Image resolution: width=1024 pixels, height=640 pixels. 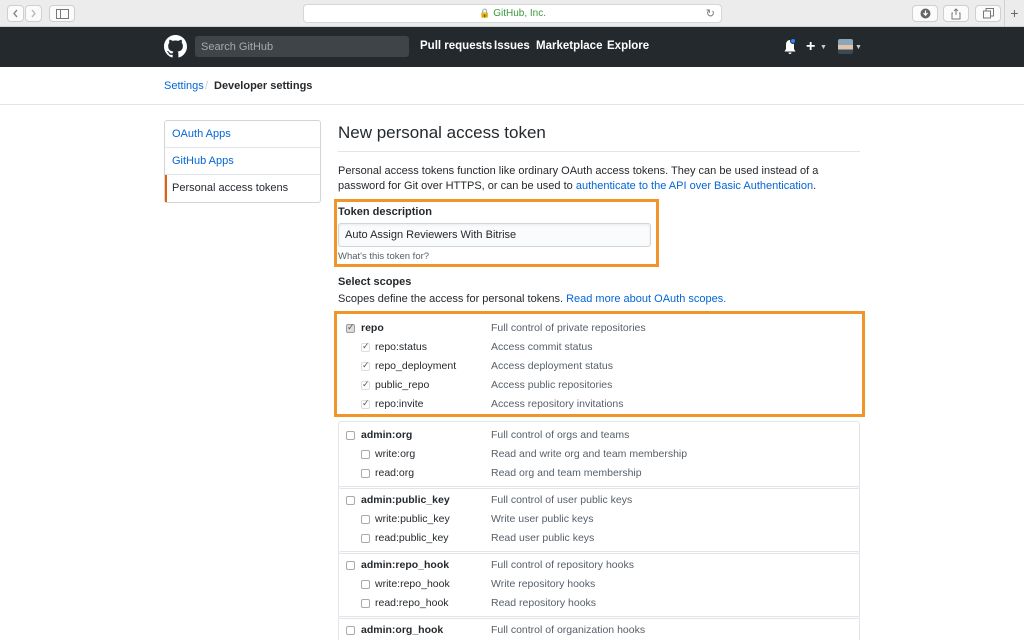 What do you see at coordinates (385, 212) in the screenshot?
I see `token-description-label: Token description` at bounding box center [385, 212].